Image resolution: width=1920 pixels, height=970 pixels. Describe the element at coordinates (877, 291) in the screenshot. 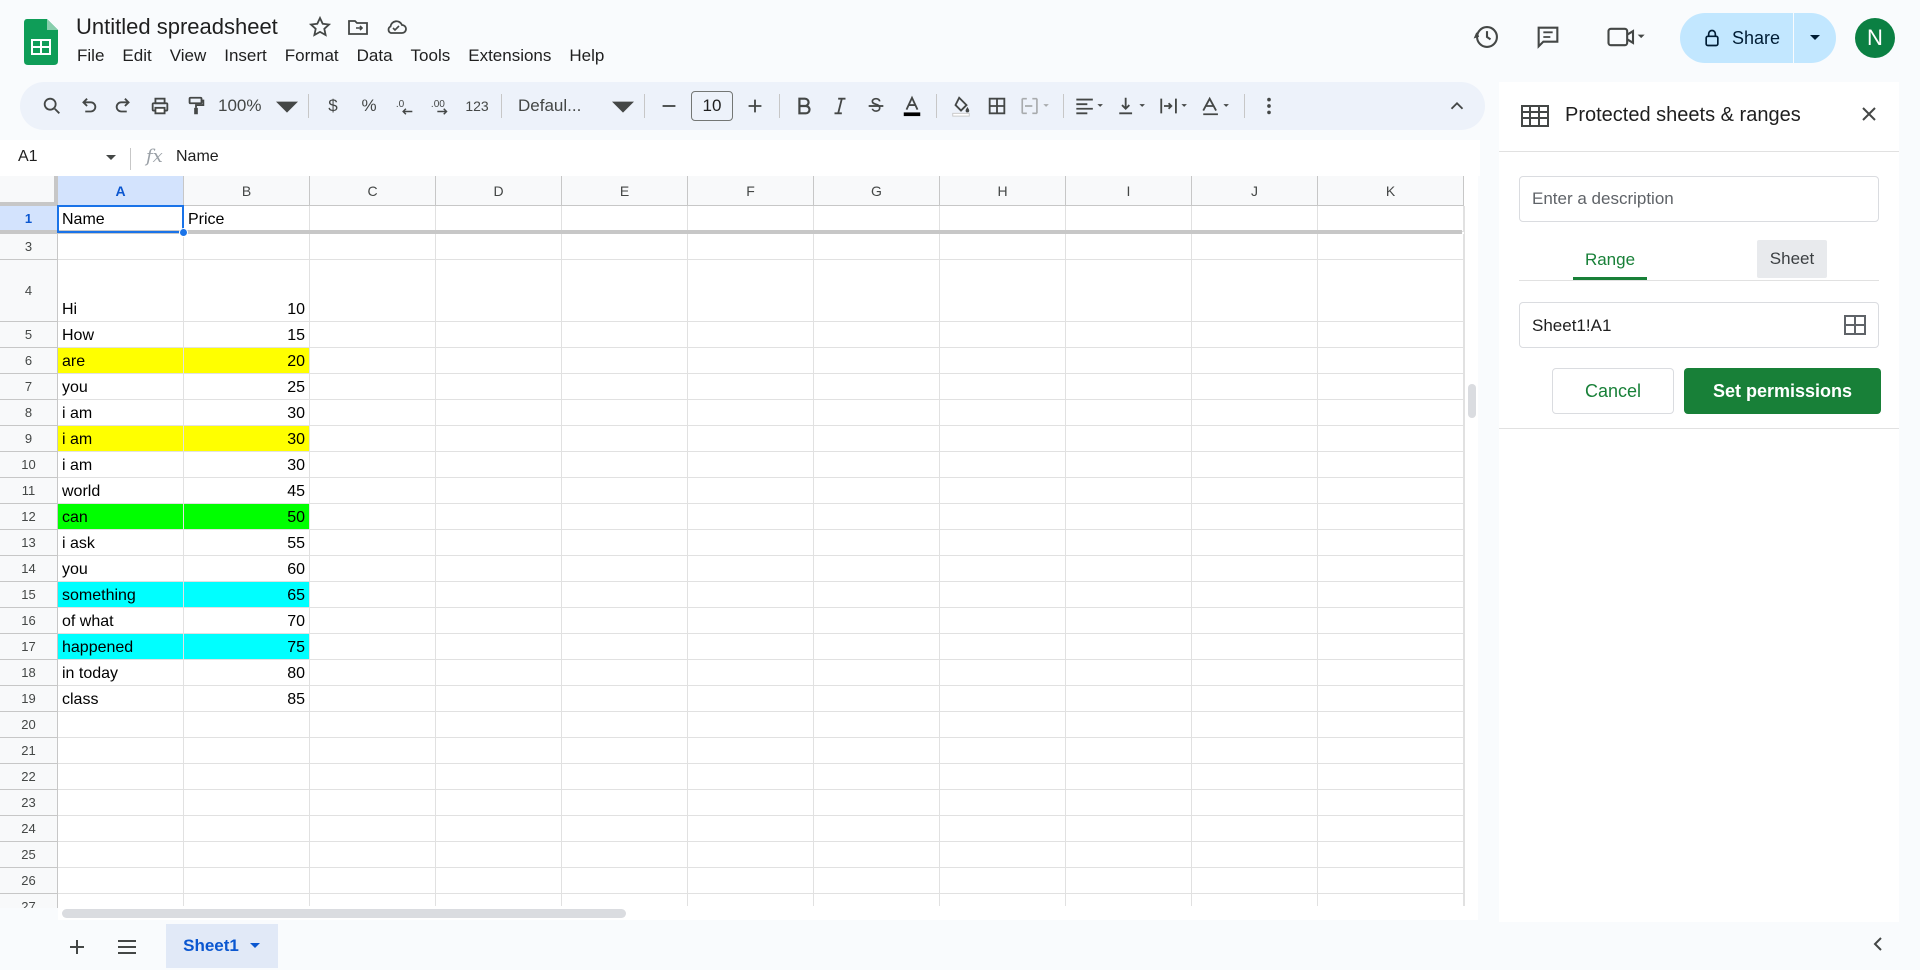

I see `cell-g4` at that location.